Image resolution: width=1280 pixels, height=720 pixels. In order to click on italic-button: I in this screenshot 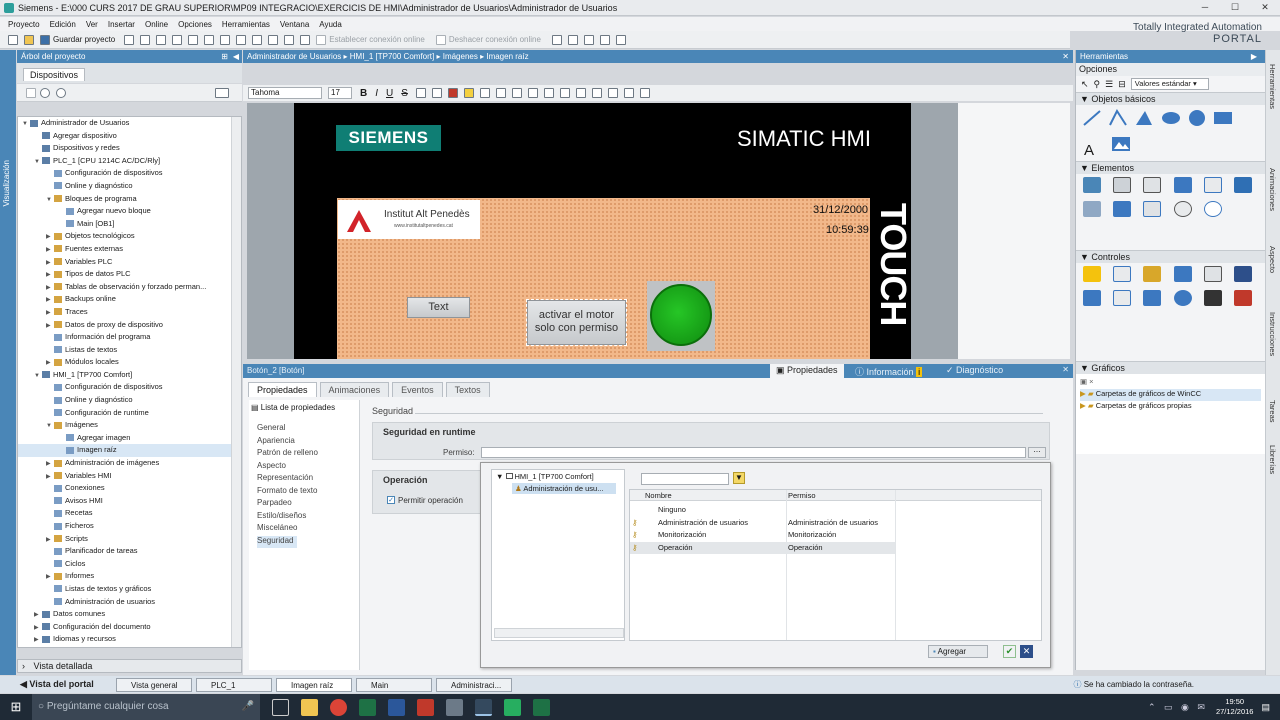, I will do `click(376, 93)`.